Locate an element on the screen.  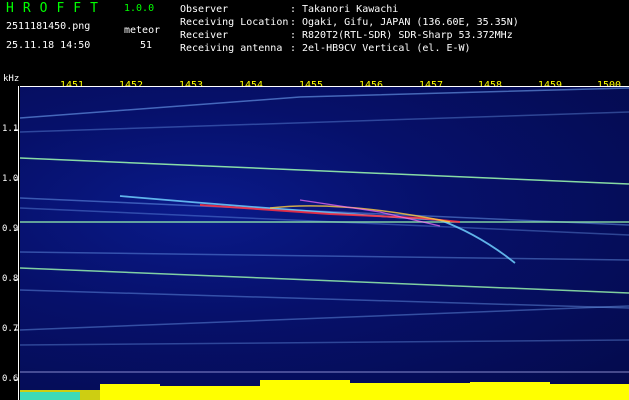
signal-level-bar is located at coordinates (324, 390).